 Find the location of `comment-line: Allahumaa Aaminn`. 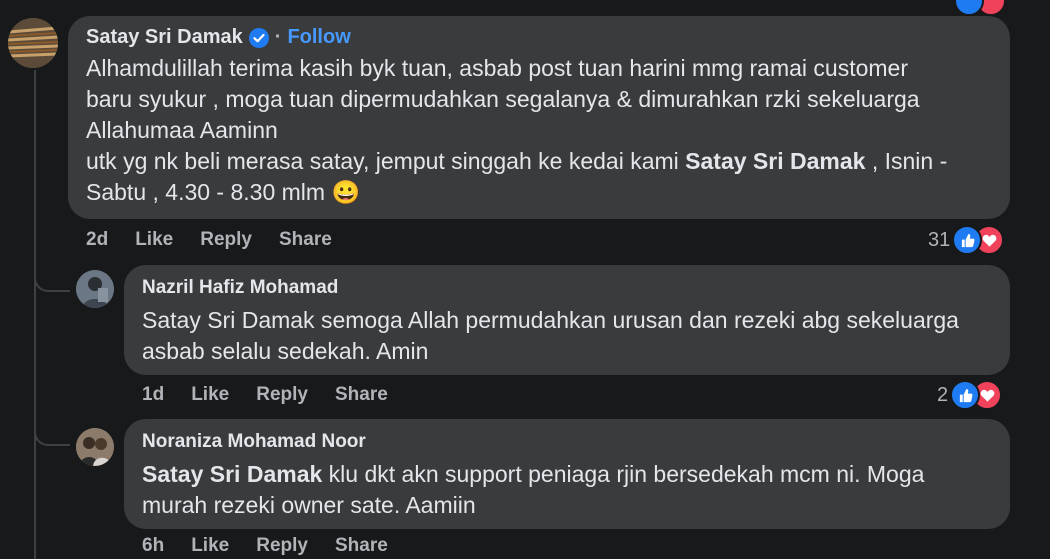

comment-line: Allahumaa Aaminn is located at coordinates (182, 130).